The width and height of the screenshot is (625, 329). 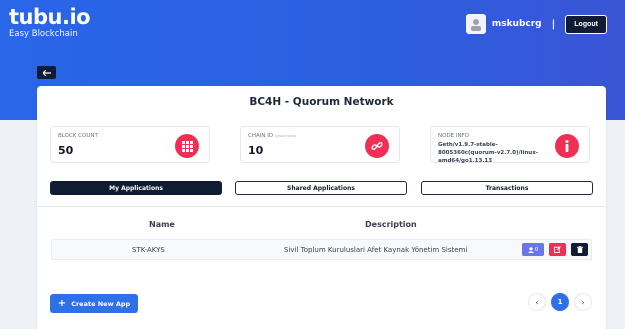 I want to click on chevron-left-icon: ‹, so click(x=537, y=302).